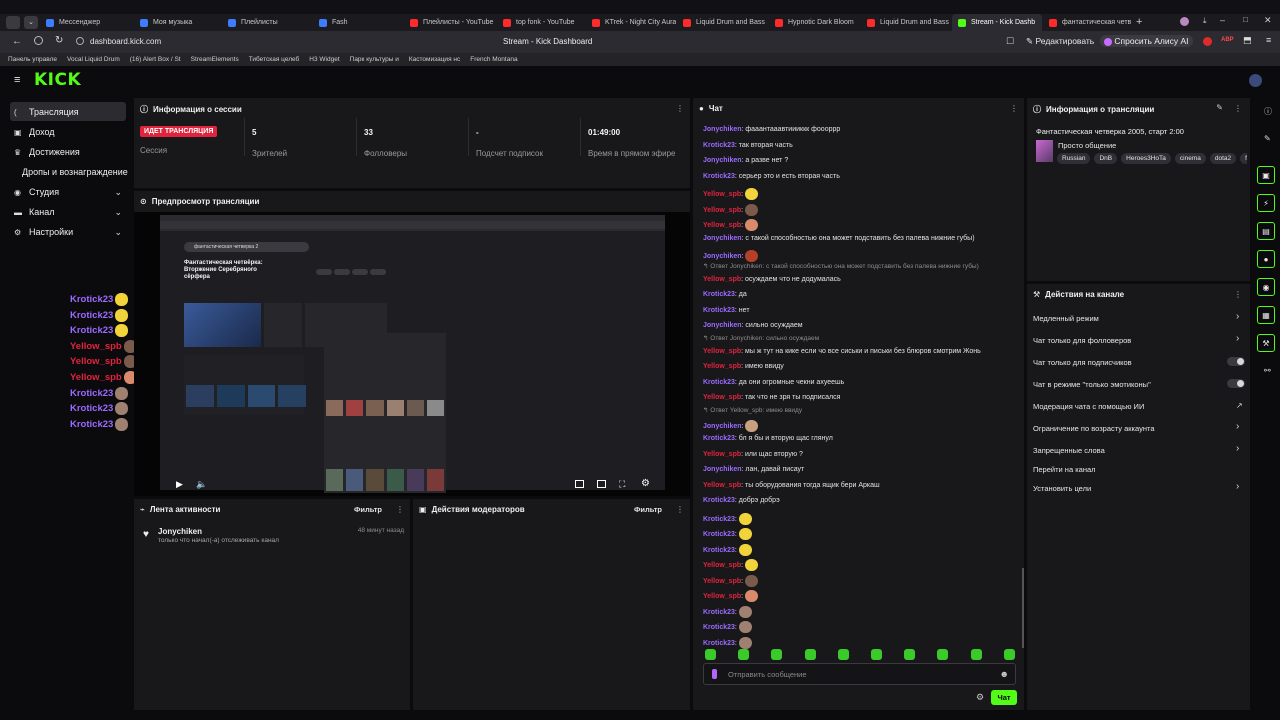  Describe the element at coordinates (1087, 145) in the screenshot. I see `category-name: Просто общение` at that location.